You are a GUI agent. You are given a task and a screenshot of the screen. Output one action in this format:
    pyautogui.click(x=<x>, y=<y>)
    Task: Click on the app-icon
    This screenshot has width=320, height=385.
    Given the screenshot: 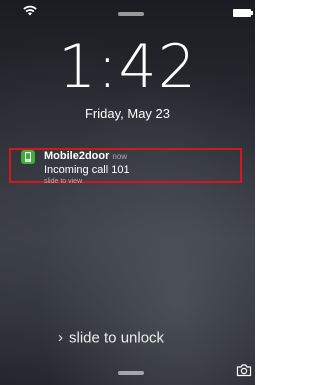 What is the action you would take?
    pyautogui.click(x=28, y=157)
    